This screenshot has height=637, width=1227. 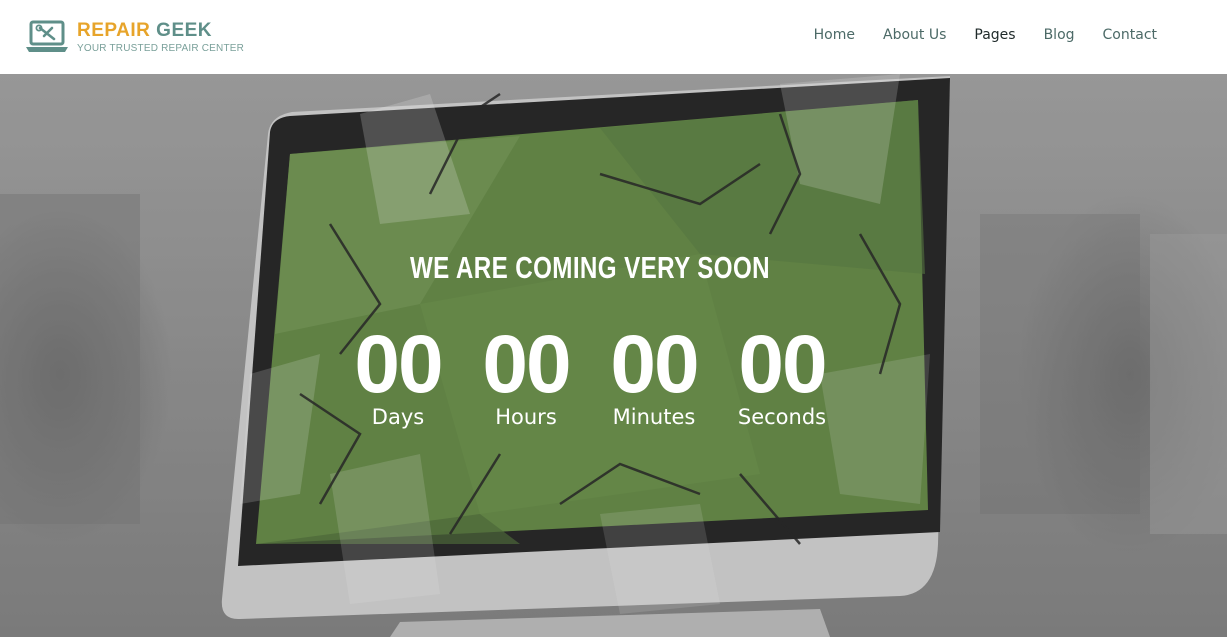 I want to click on brand-name: REPAIR GEEK, so click(x=160, y=31).